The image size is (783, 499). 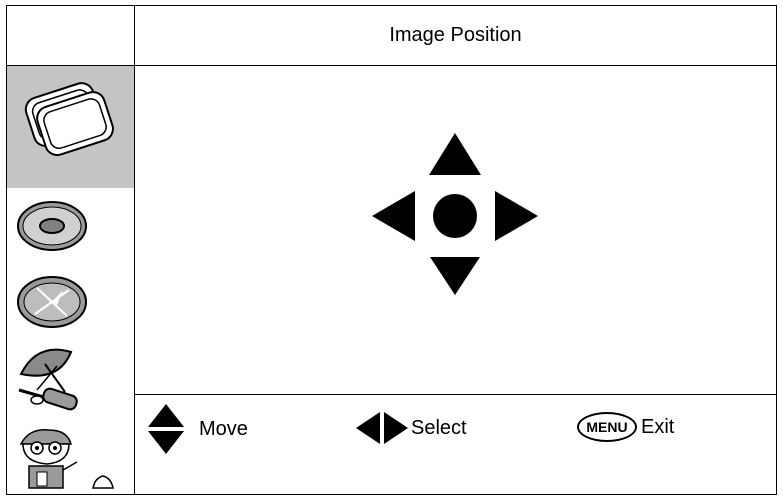 I want to click on position-dpad, so click(x=455, y=214).